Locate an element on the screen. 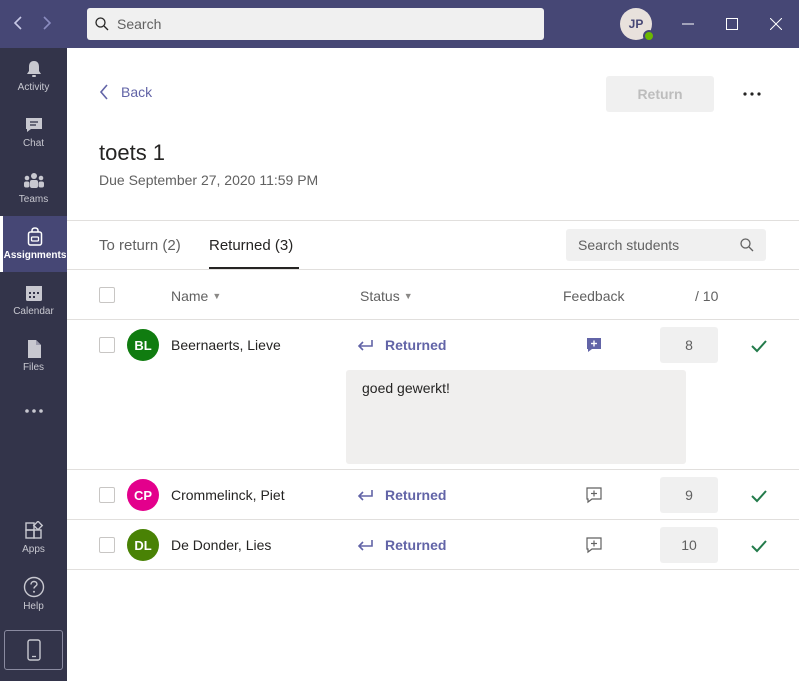 Image resolution: width=799 pixels, height=681 pixels. table-row: DL De Donder, Lies Returned 10 is located at coordinates (433, 545).